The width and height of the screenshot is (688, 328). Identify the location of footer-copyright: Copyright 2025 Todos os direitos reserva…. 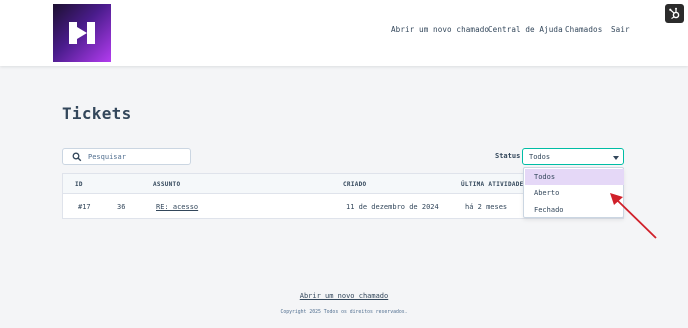
(344, 312).